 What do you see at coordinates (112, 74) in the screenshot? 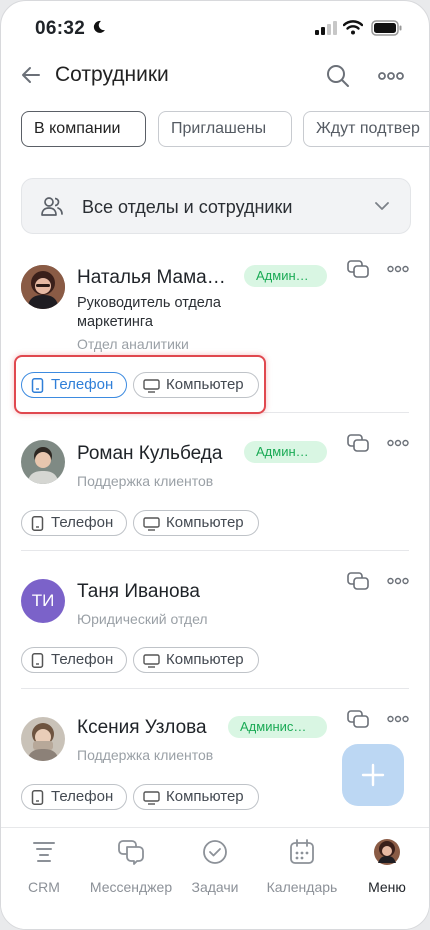
I see `page-title: Сотрудники` at bounding box center [112, 74].